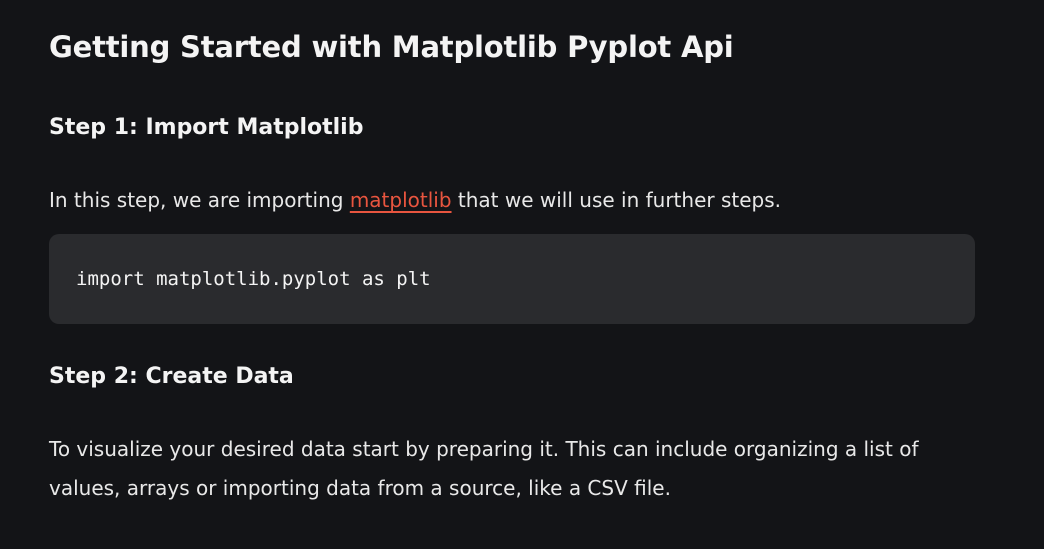 This screenshot has height=549, width=1044. What do you see at coordinates (401, 200) in the screenshot?
I see `matplotlib-link: matplotlib` at bounding box center [401, 200].